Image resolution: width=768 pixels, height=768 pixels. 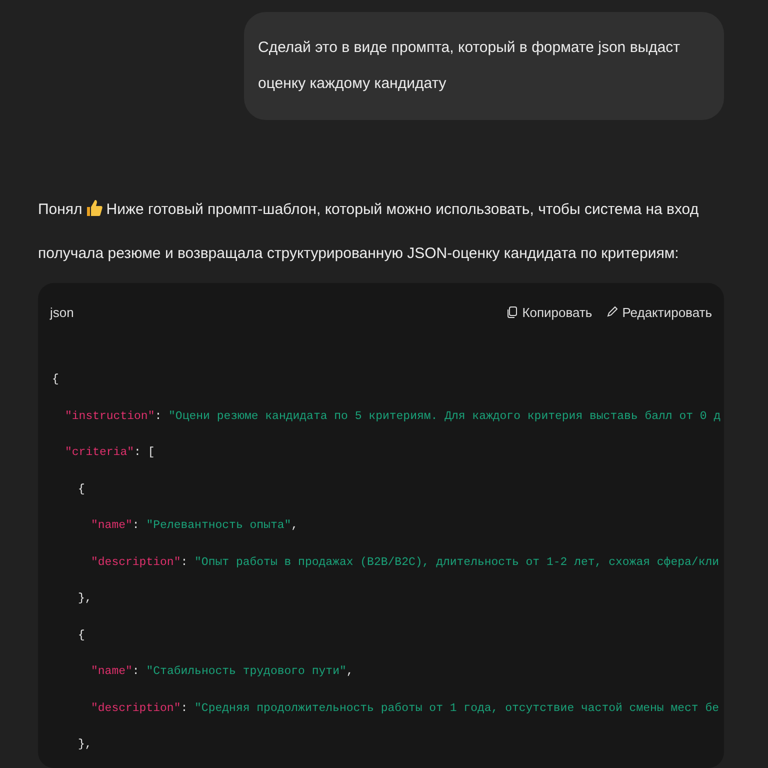 What do you see at coordinates (405, 708) in the screenshot?
I see `code-line: "description": "Средняя продолжительность работы от 1 года, отсутствие частой смены мест бе` at bounding box center [405, 708].